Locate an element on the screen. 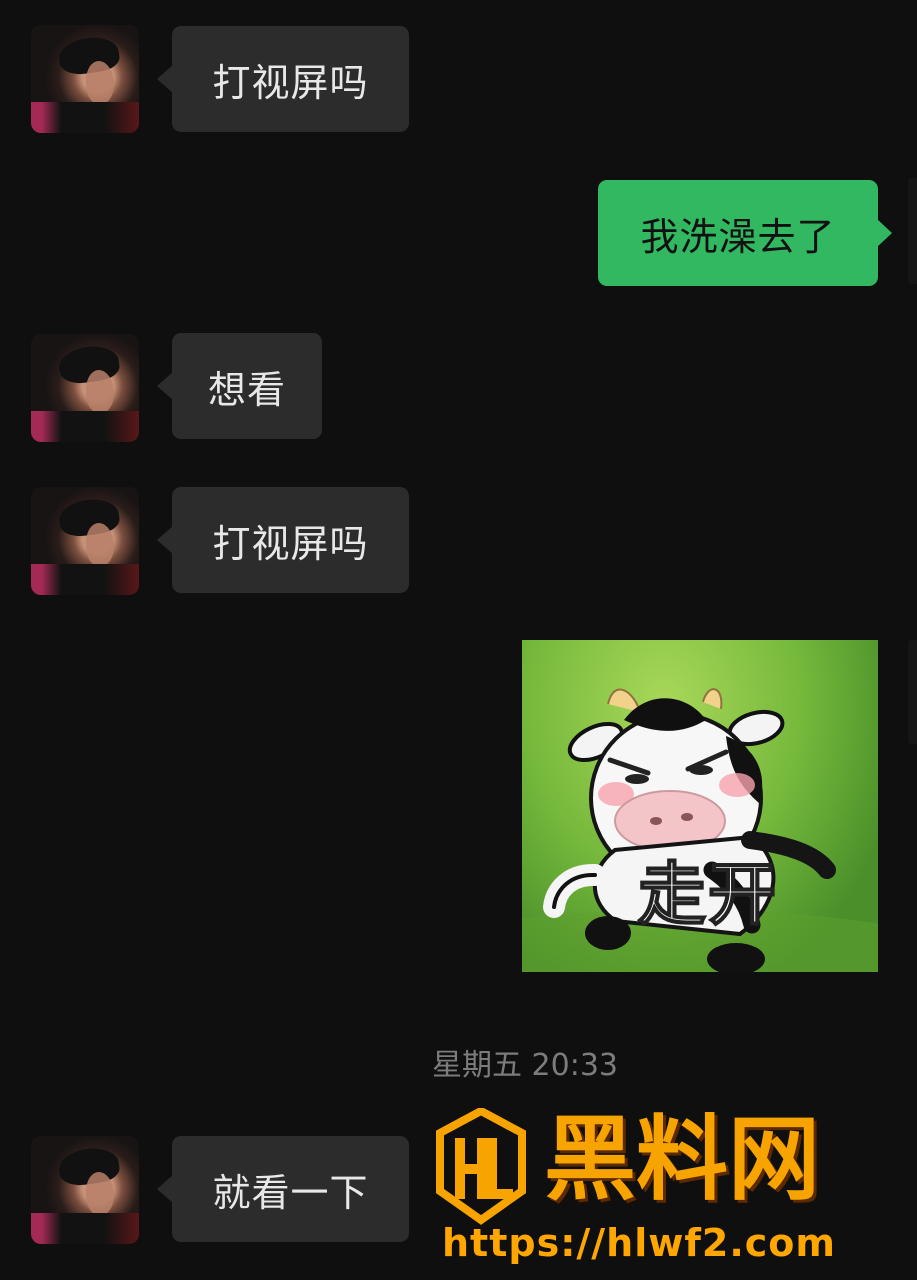 This screenshot has width=917, height=1280. site-watermark: 黑料网 https://hlwf2.com is located at coordinates (669, 1187).